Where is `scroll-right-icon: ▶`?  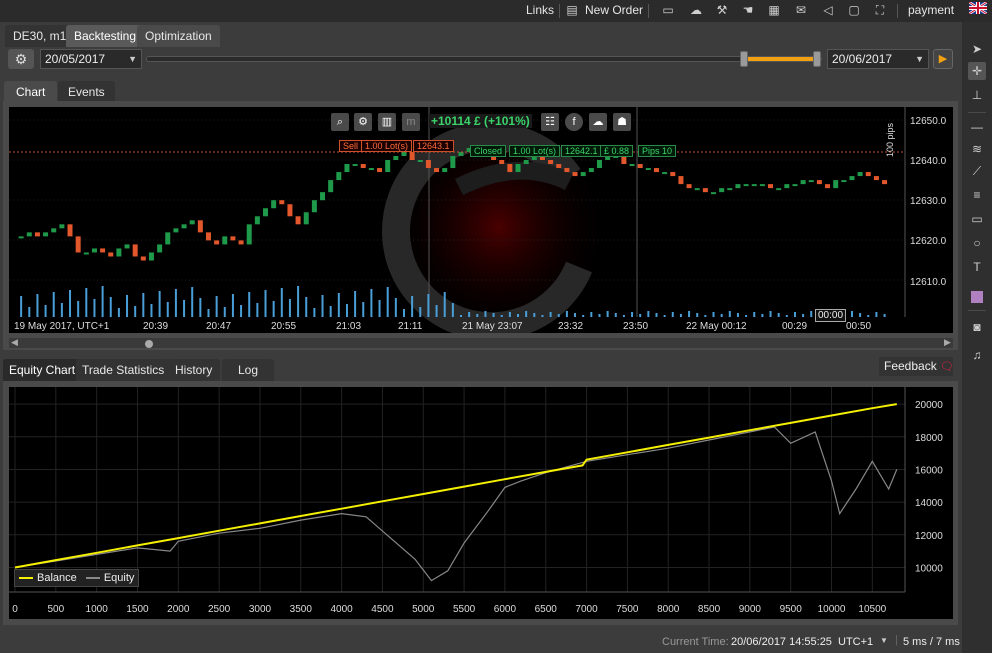
scroll-right-icon: ▶ is located at coordinates (947, 342).